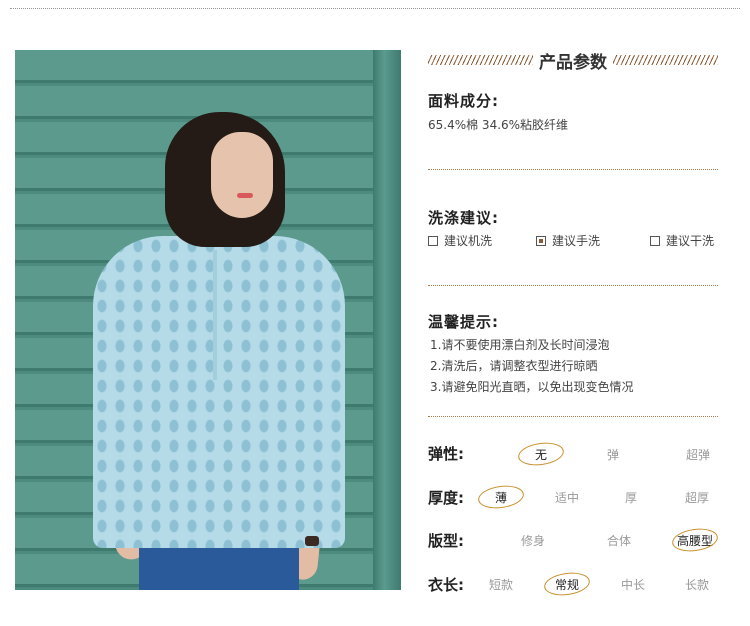 Image resolution: width=750 pixels, height=626 pixels. Describe the element at coordinates (697, 455) in the screenshot. I see `attr-option: 超弹` at that location.